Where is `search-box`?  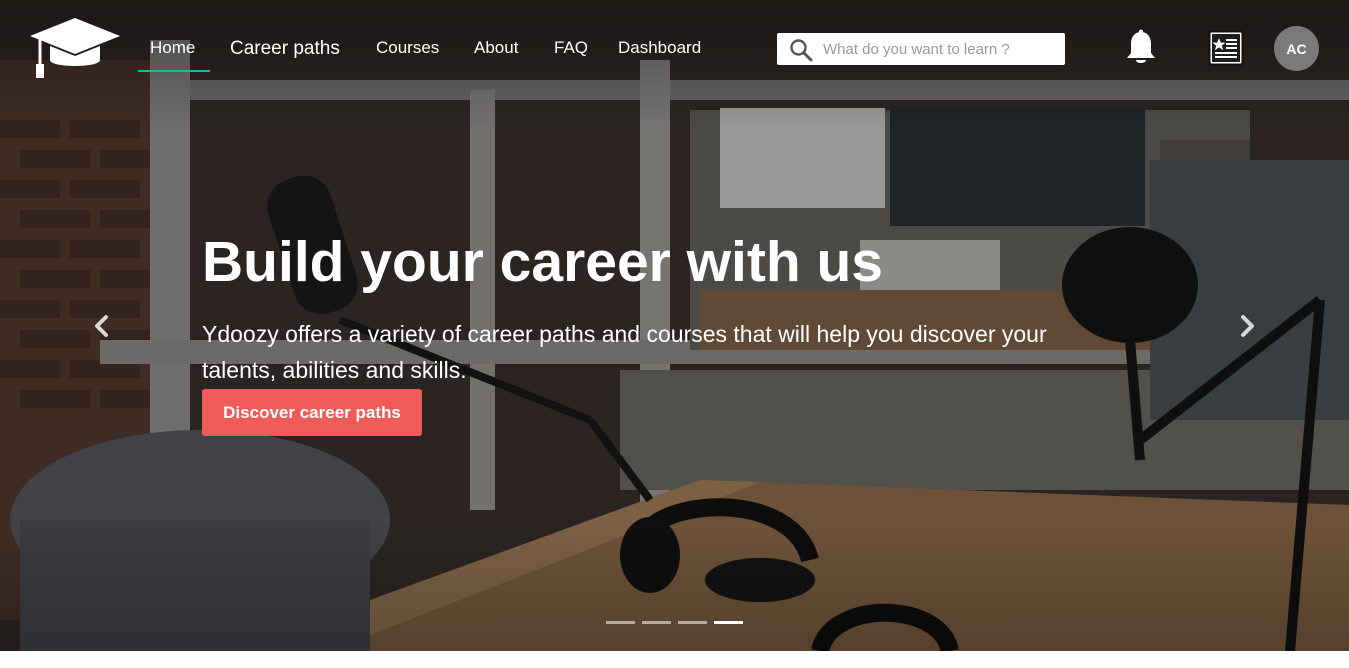 search-box is located at coordinates (921, 49).